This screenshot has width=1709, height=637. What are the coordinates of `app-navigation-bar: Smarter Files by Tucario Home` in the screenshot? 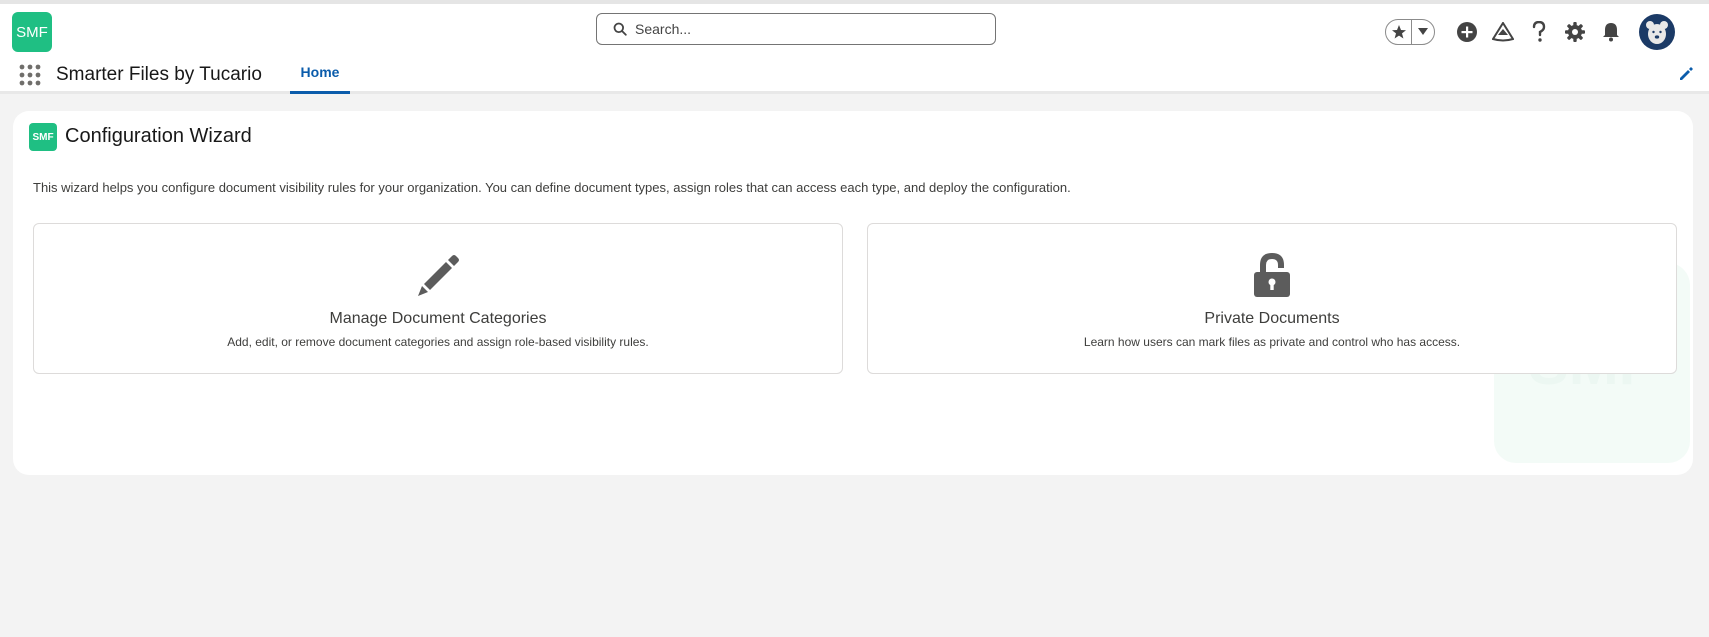 It's located at (854, 76).